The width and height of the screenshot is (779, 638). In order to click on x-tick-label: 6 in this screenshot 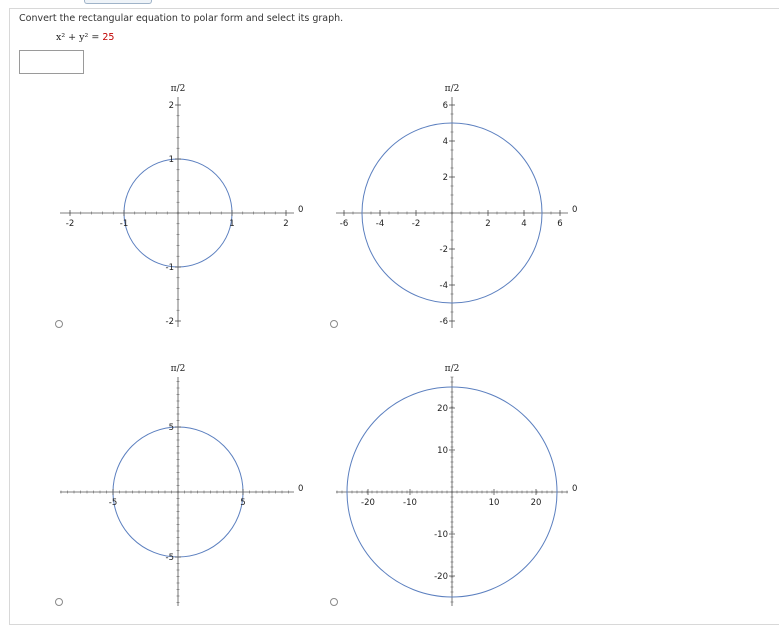, I will do `click(559, 224)`.